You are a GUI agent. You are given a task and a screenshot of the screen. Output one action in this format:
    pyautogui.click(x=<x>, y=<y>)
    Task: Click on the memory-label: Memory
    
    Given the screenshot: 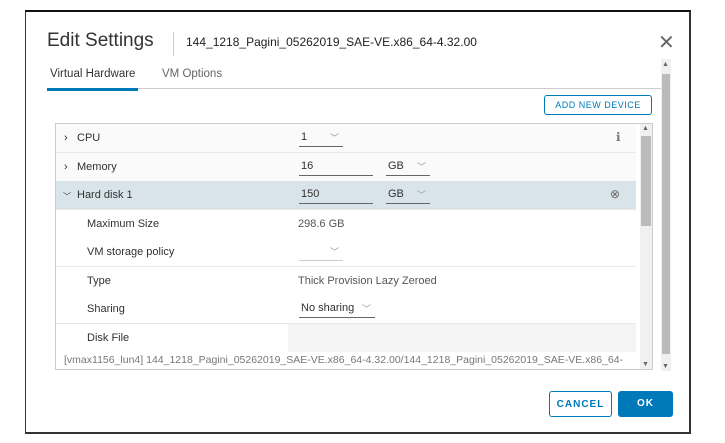 What is the action you would take?
    pyautogui.click(x=97, y=167)
    